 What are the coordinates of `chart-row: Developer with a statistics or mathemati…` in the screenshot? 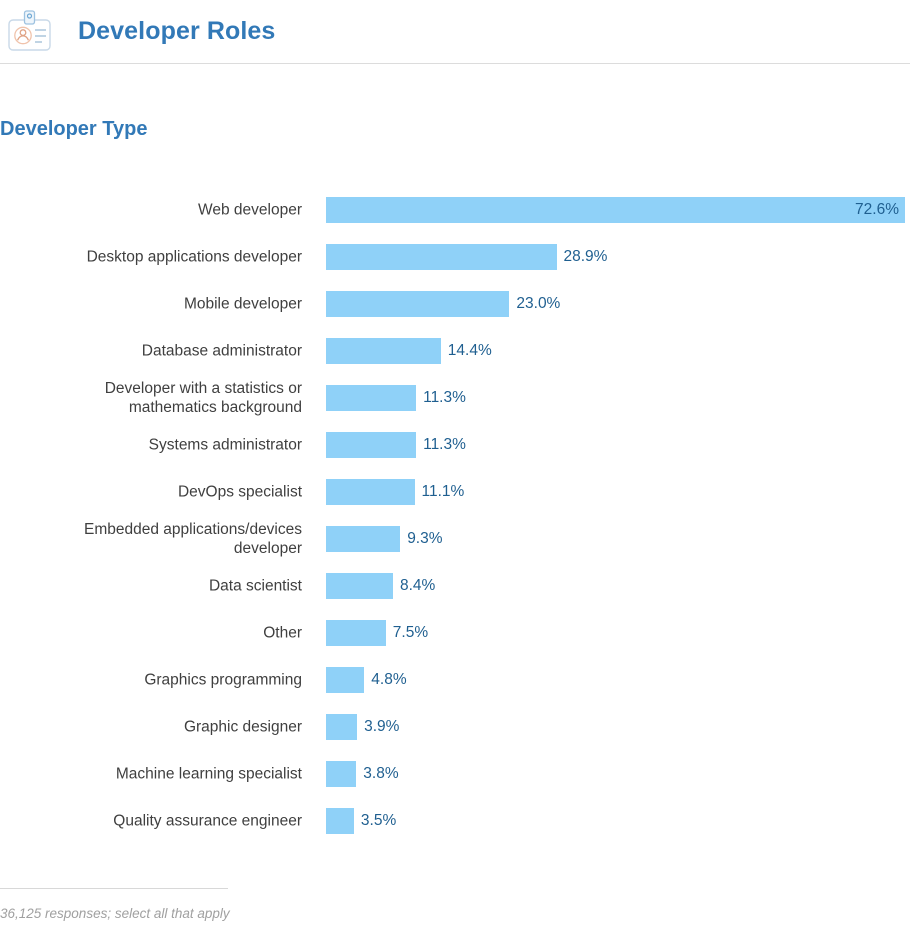 It's located at (455, 397).